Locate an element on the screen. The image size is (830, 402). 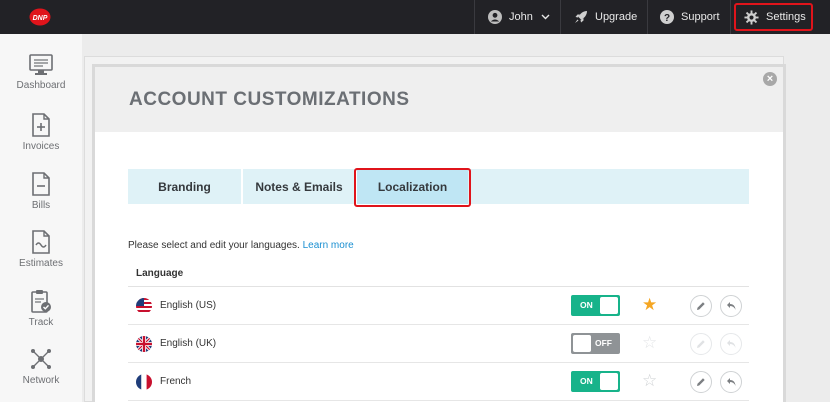
rocket-icon is located at coordinates (581, 17).